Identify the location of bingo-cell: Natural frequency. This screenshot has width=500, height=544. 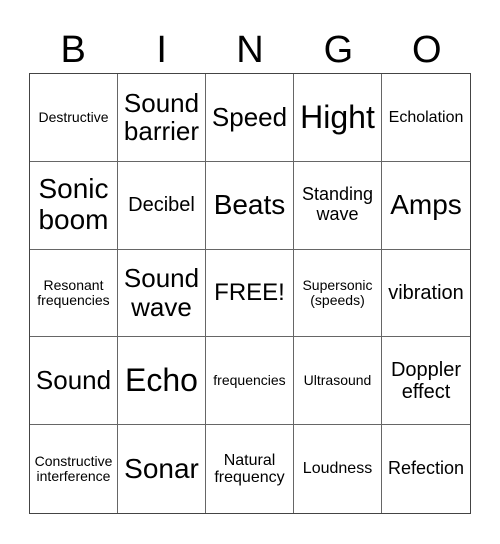
(250, 469).